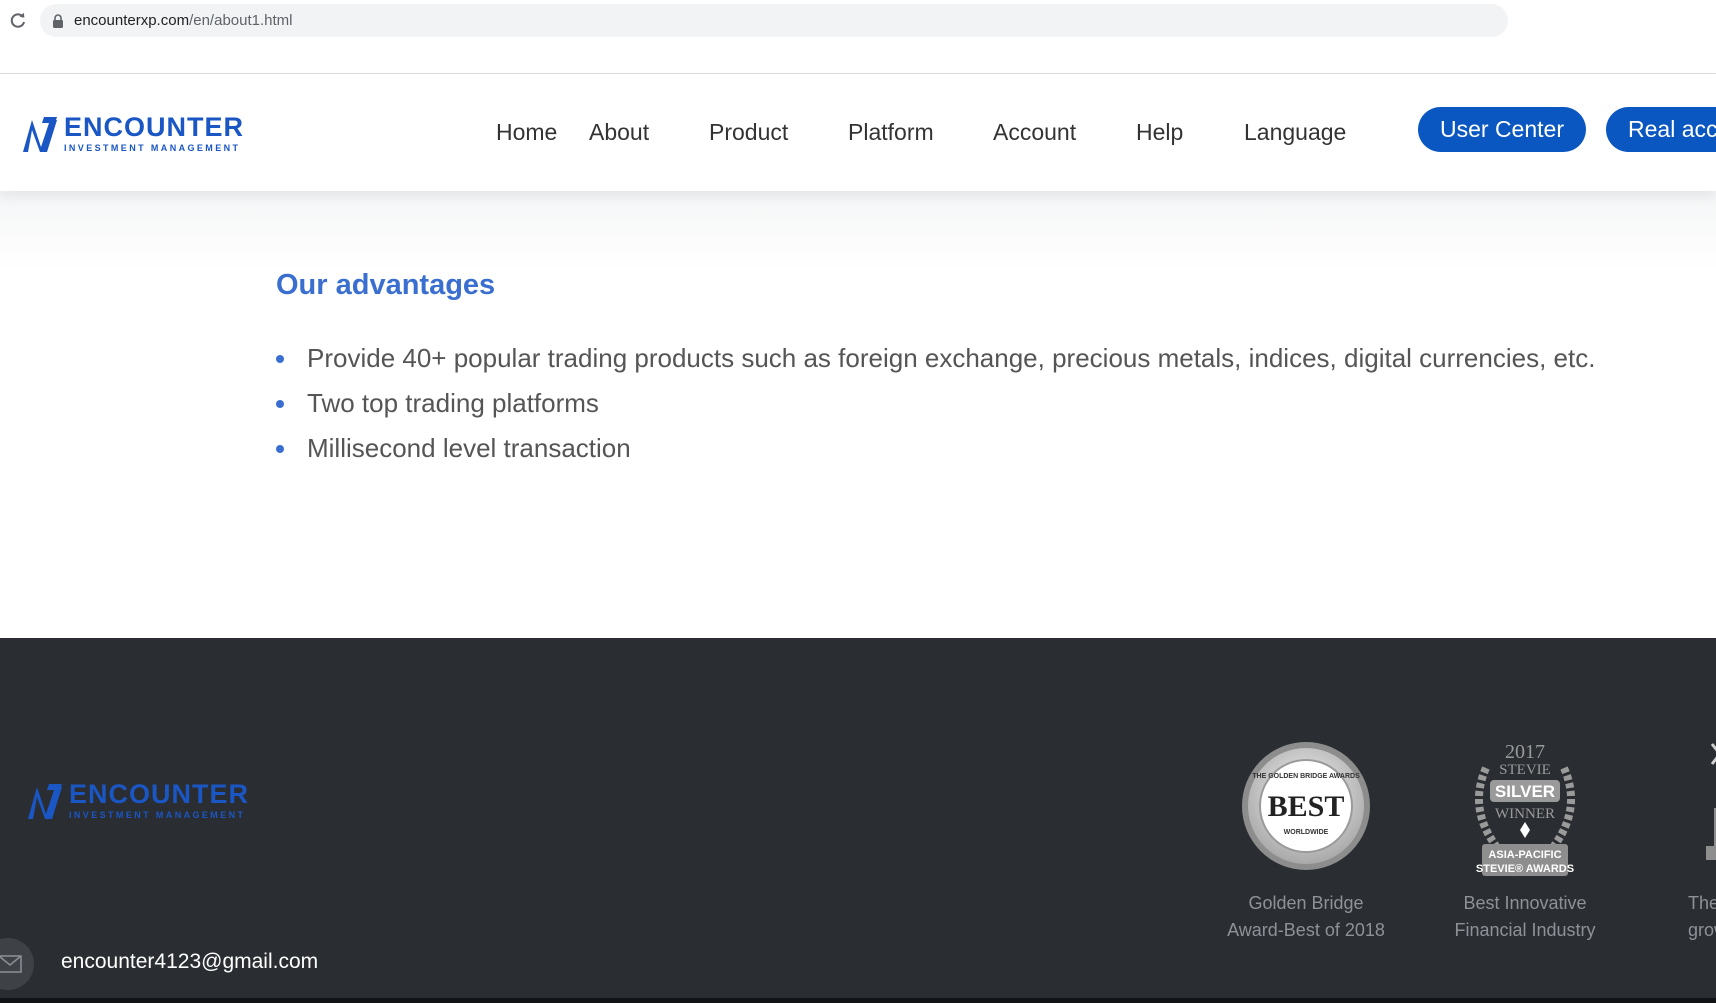  I want to click on advantage-item: Two top trading platforms, so click(935, 403).